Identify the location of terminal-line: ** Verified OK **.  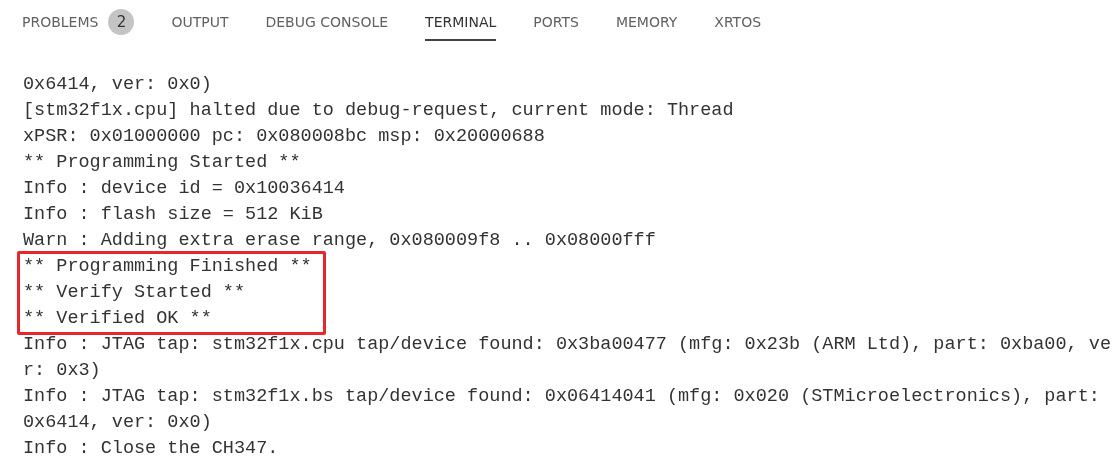
(118, 319).